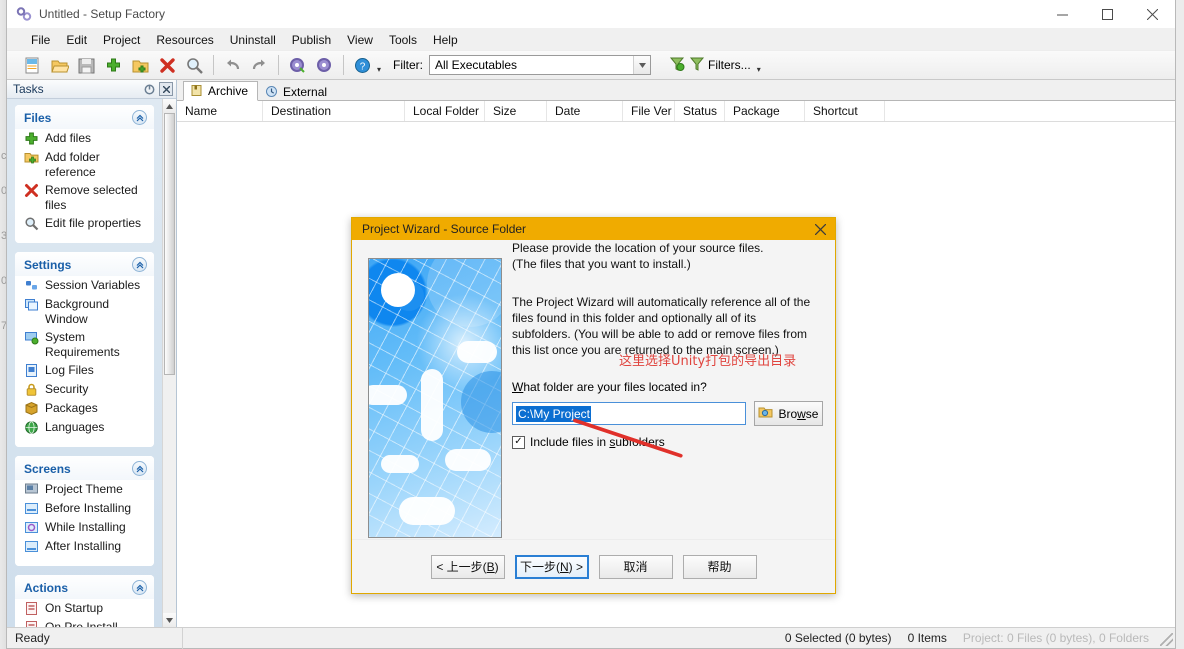 The height and width of the screenshot is (649, 1184). I want to click on maximize-button, so click(1107, 14).